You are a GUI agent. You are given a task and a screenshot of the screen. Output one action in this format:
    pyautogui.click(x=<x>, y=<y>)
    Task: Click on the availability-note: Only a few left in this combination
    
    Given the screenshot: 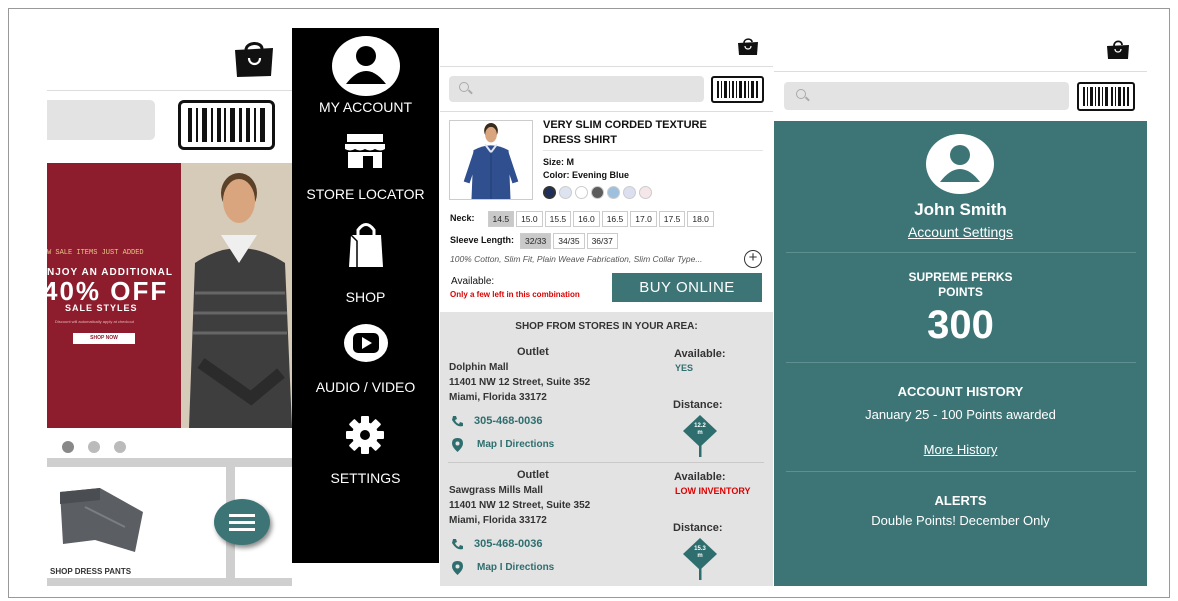 What is the action you would take?
    pyautogui.click(x=515, y=294)
    